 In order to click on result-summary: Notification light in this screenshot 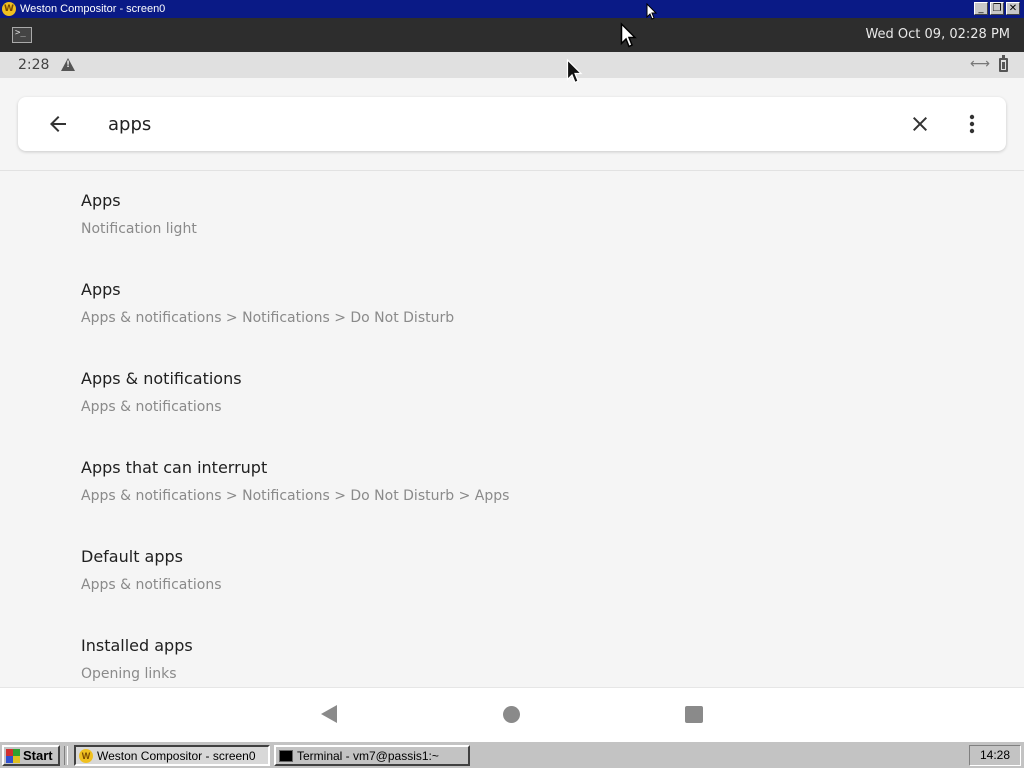, I will do `click(139, 229)`.